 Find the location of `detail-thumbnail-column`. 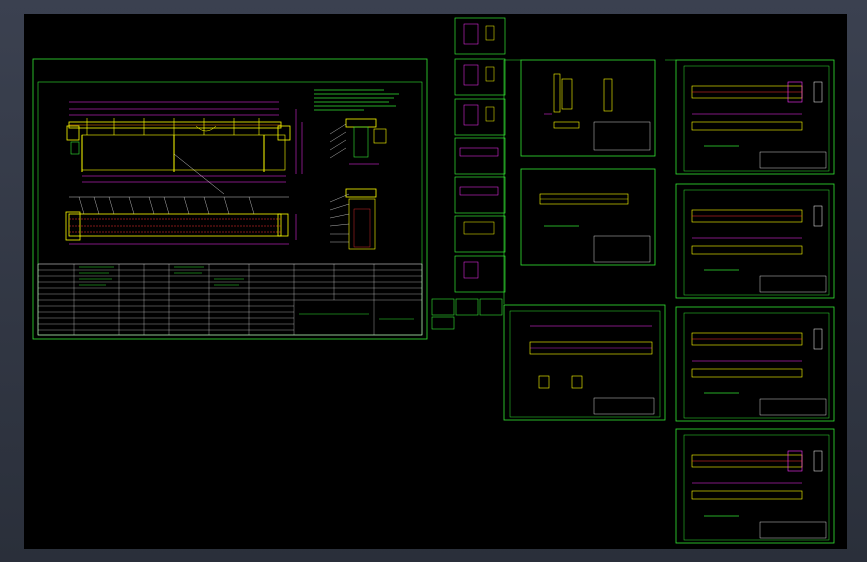

detail-thumbnail-column is located at coordinates (468, 173).